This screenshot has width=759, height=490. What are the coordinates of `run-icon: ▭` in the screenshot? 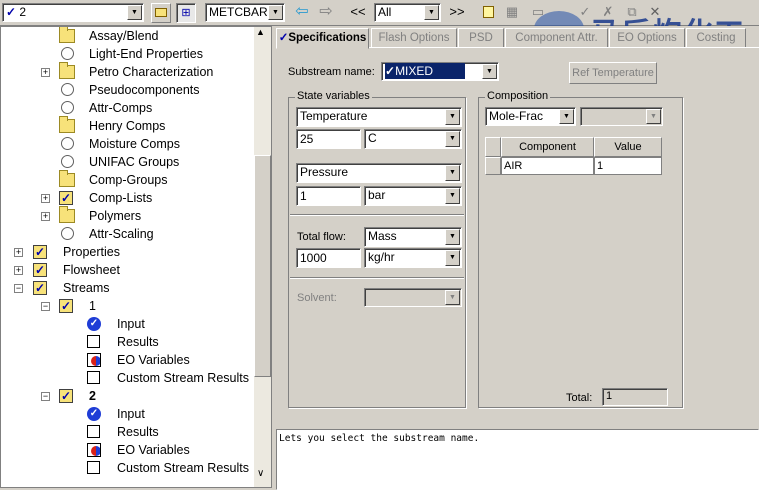 It's located at (538, 13).